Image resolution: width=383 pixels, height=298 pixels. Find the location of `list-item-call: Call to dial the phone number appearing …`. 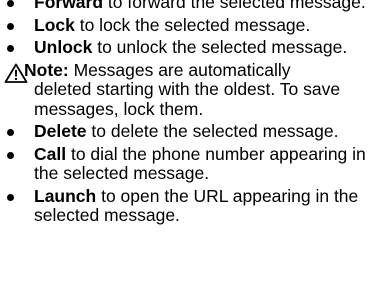

list-item-call: Call to dial the phone number appearing … is located at coordinates (191, 163).